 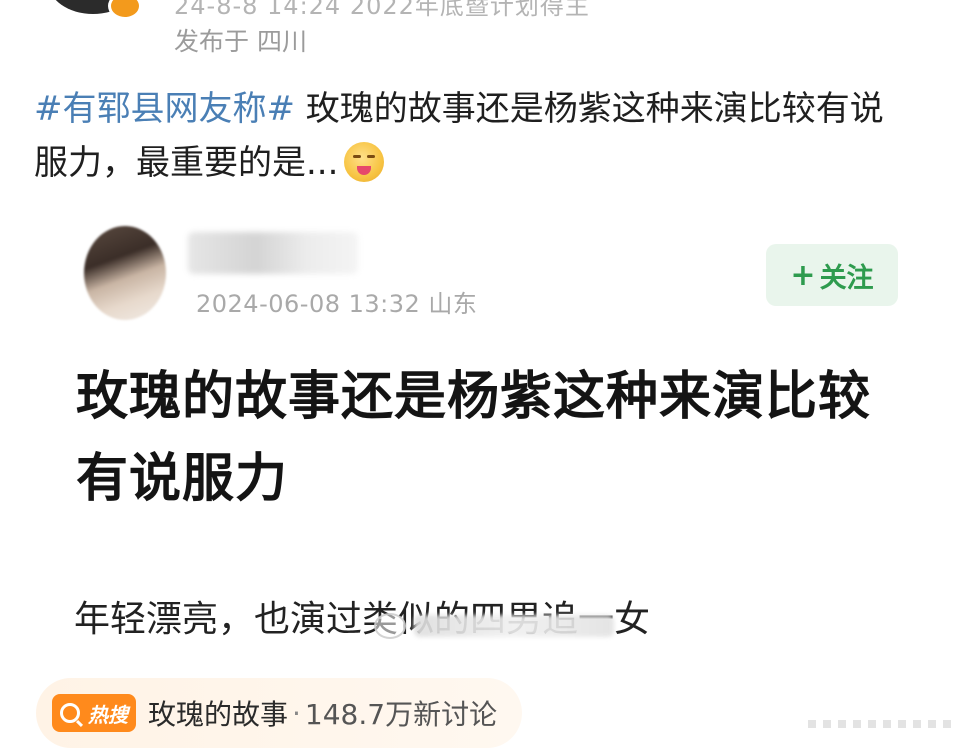 I want to click on blurred-username, so click(x=273, y=253).